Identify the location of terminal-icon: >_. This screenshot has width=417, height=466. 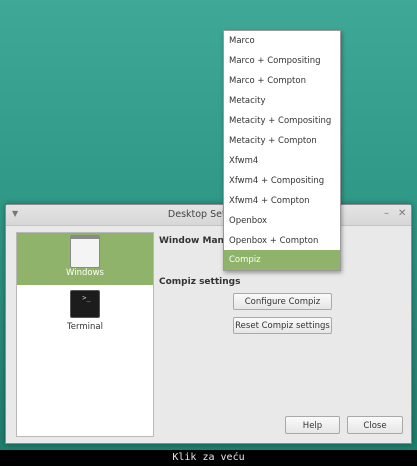
(85, 304).